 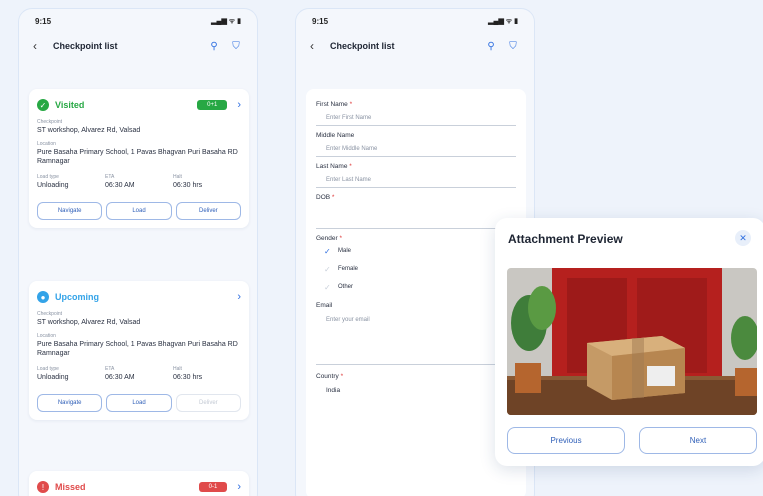 What do you see at coordinates (566, 440) in the screenshot?
I see `previous-button: Previous` at bounding box center [566, 440].